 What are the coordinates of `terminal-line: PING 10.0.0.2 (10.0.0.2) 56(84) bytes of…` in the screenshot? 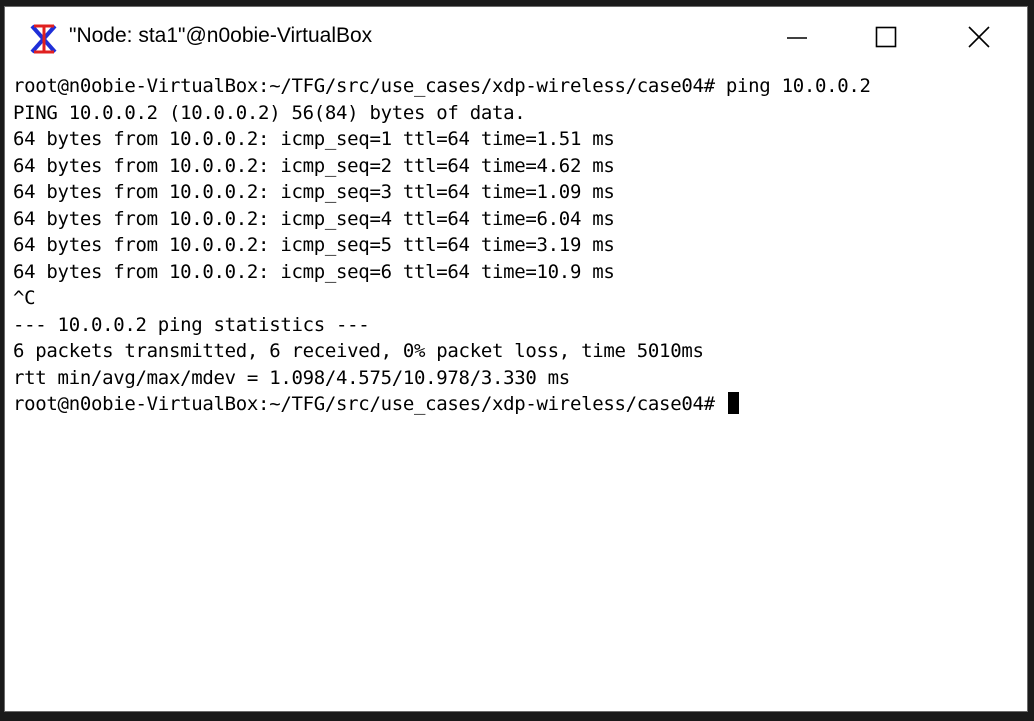 It's located at (269, 112).